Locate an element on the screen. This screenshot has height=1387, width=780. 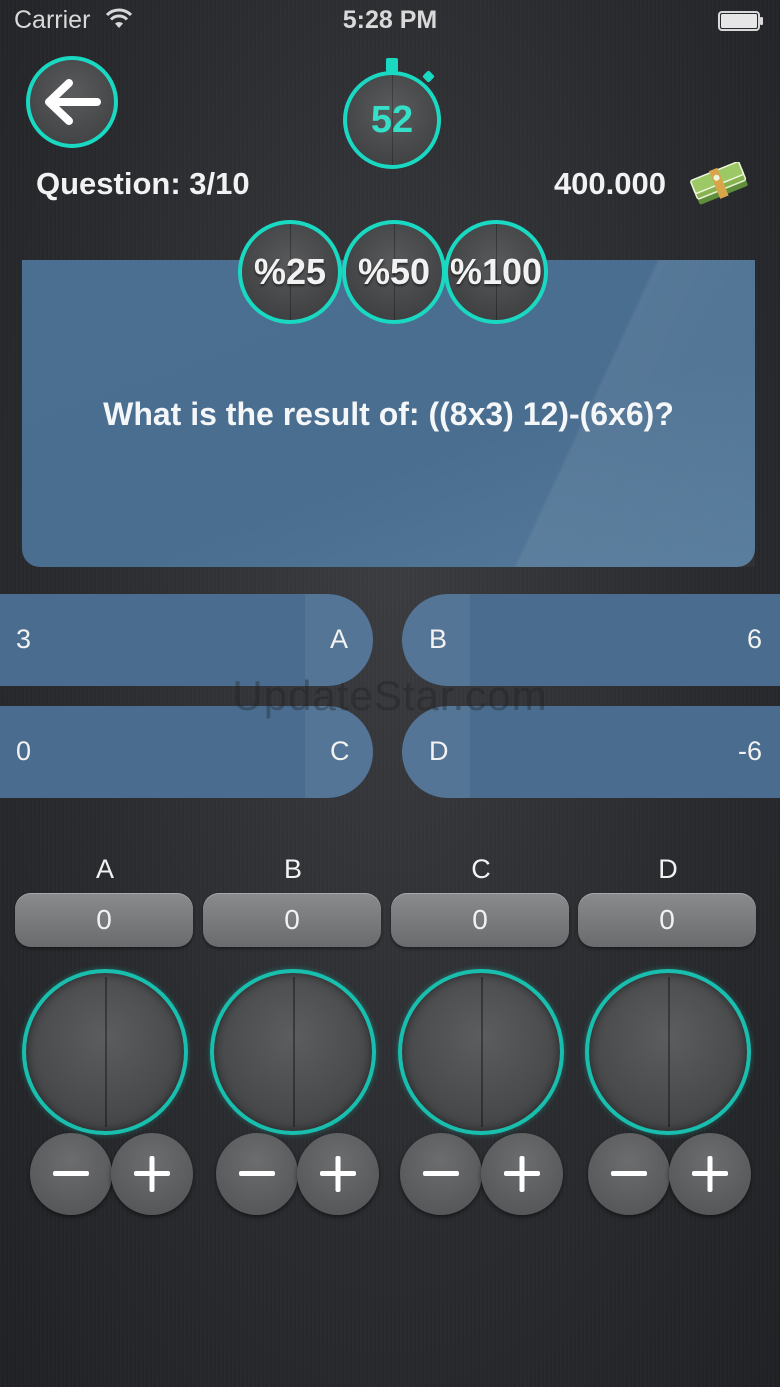
timer-side-knob is located at coordinates (428, 76).